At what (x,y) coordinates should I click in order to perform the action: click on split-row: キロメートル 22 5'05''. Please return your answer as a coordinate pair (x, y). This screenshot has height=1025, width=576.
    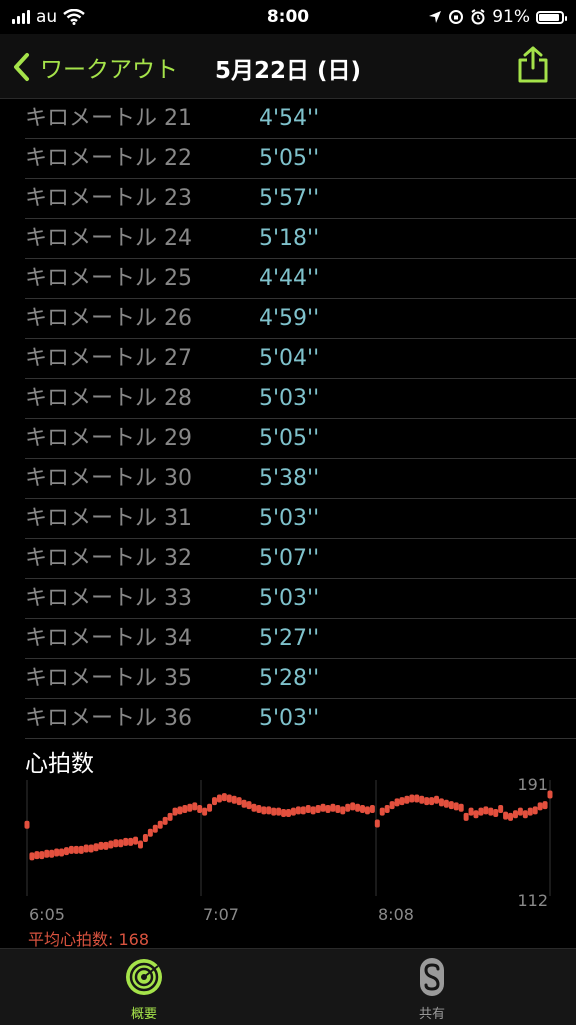
    Looking at the image, I should click on (300, 159).